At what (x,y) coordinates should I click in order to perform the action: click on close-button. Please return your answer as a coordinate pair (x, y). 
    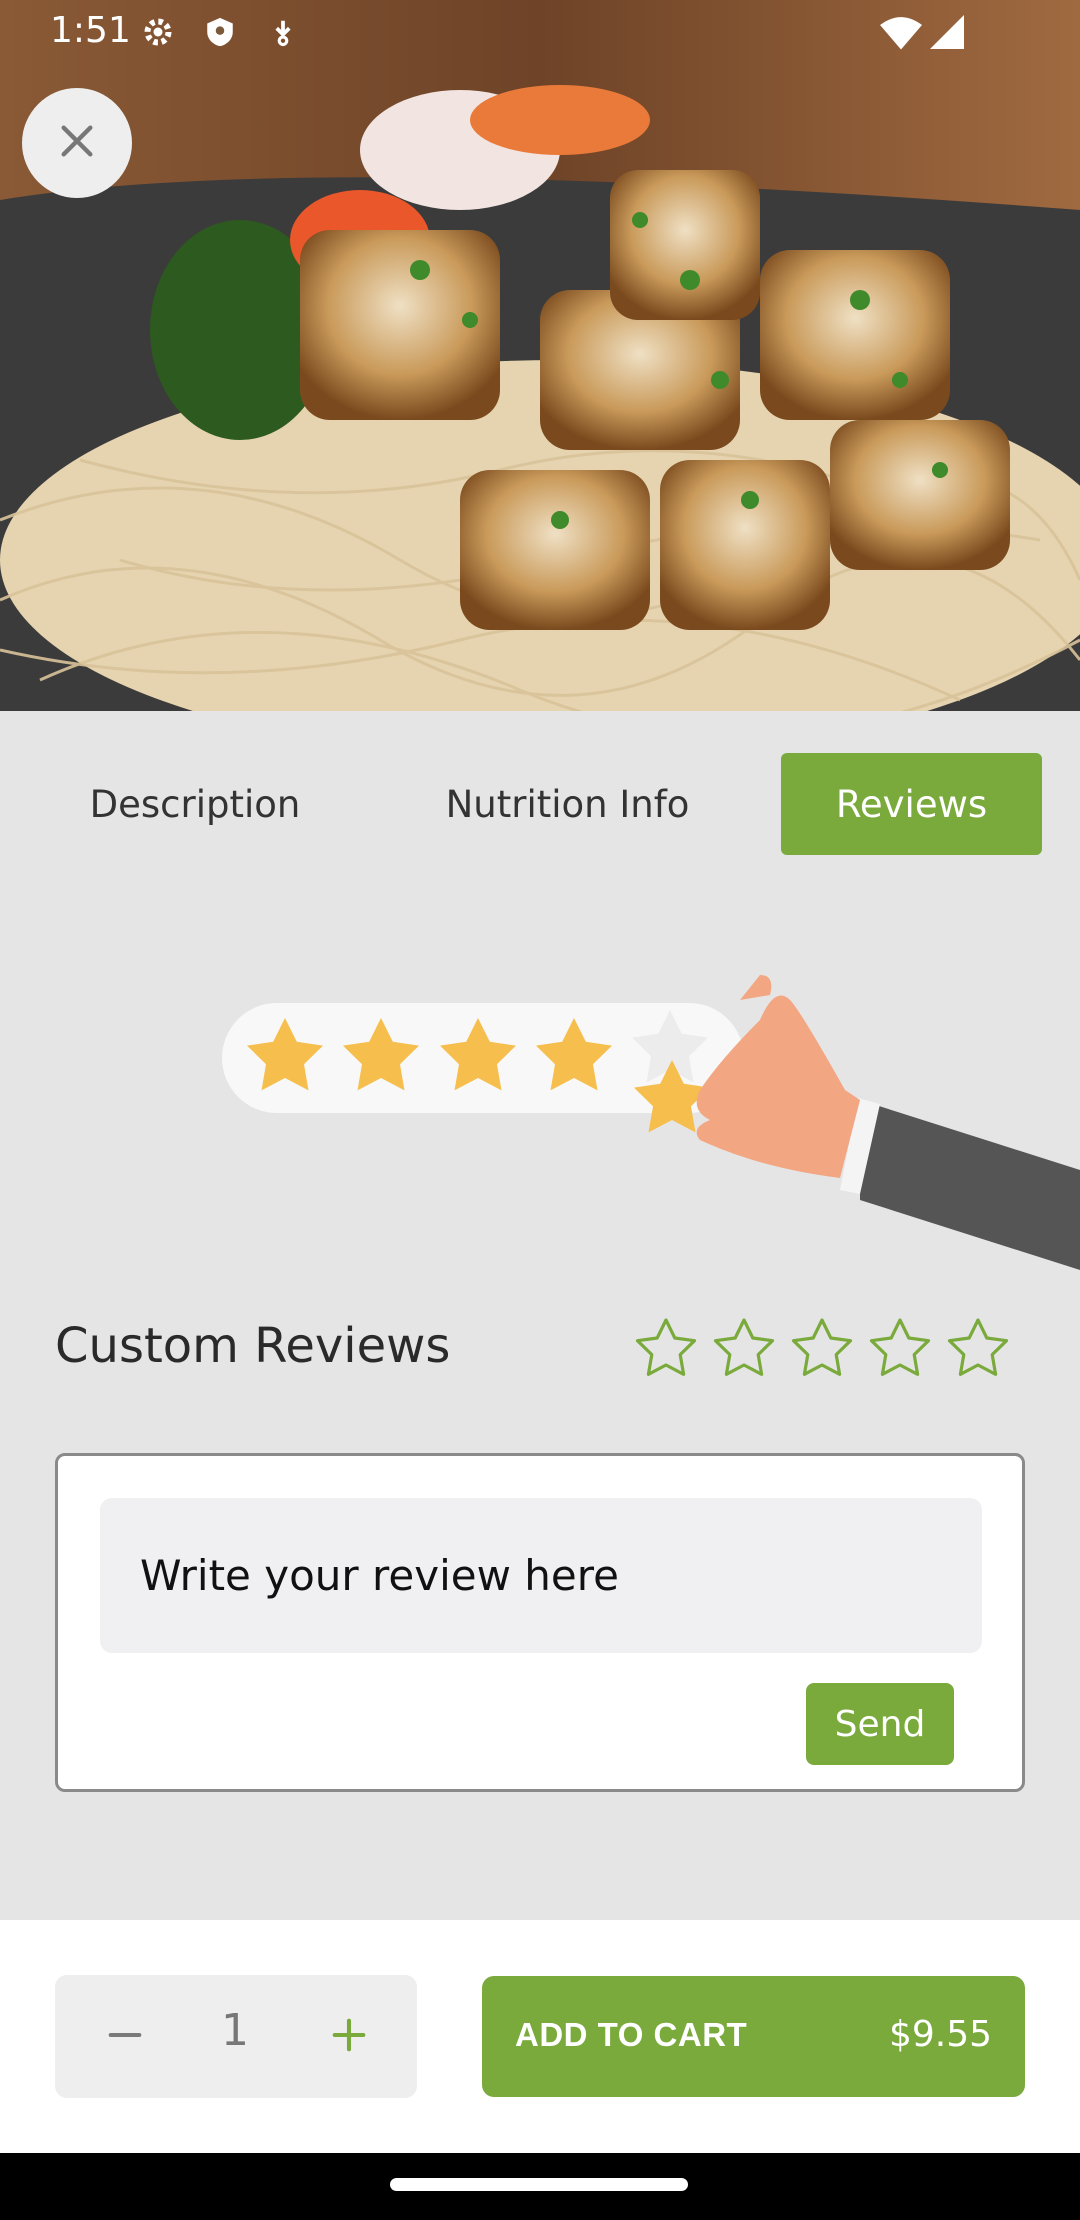
    Looking at the image, I should click on (77, 143).